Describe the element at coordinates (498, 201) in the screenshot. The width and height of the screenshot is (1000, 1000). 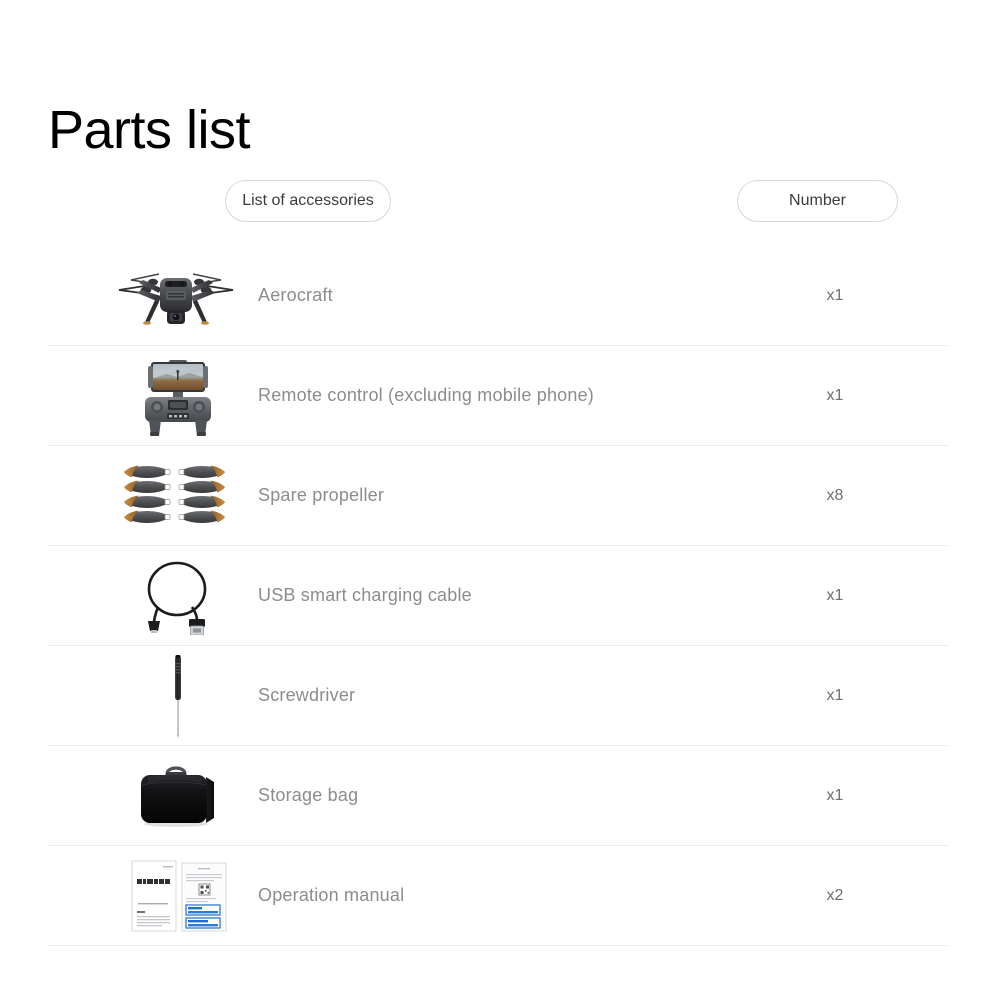
I see `table-header: List of accessories Number` at that location.